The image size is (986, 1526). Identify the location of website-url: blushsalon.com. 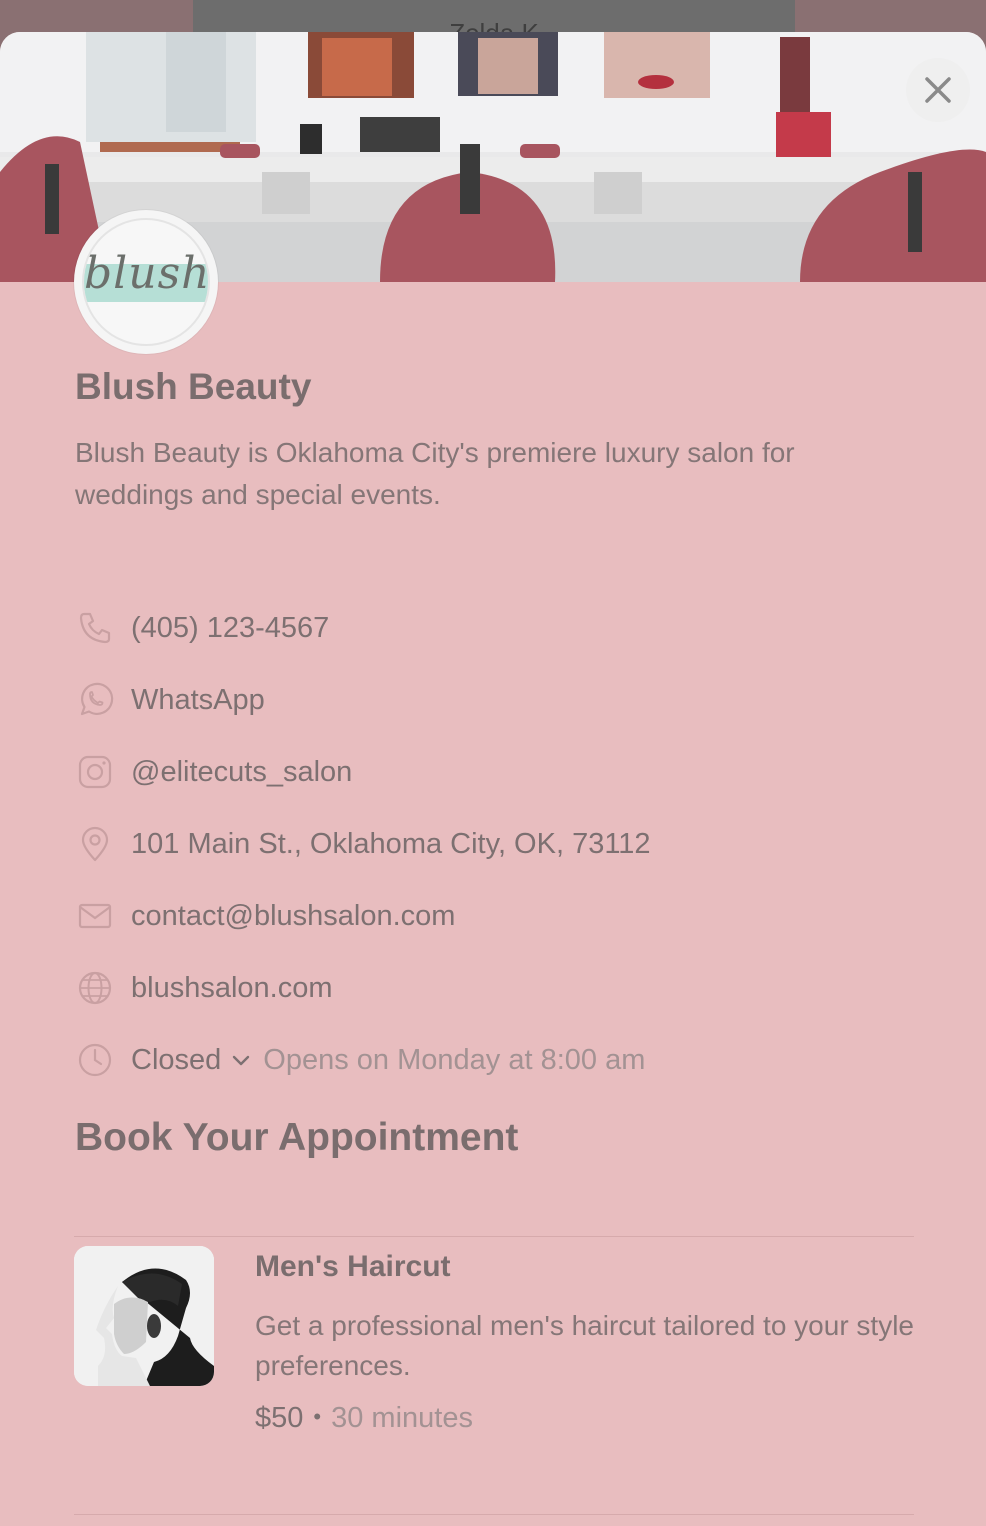
(232, 987).